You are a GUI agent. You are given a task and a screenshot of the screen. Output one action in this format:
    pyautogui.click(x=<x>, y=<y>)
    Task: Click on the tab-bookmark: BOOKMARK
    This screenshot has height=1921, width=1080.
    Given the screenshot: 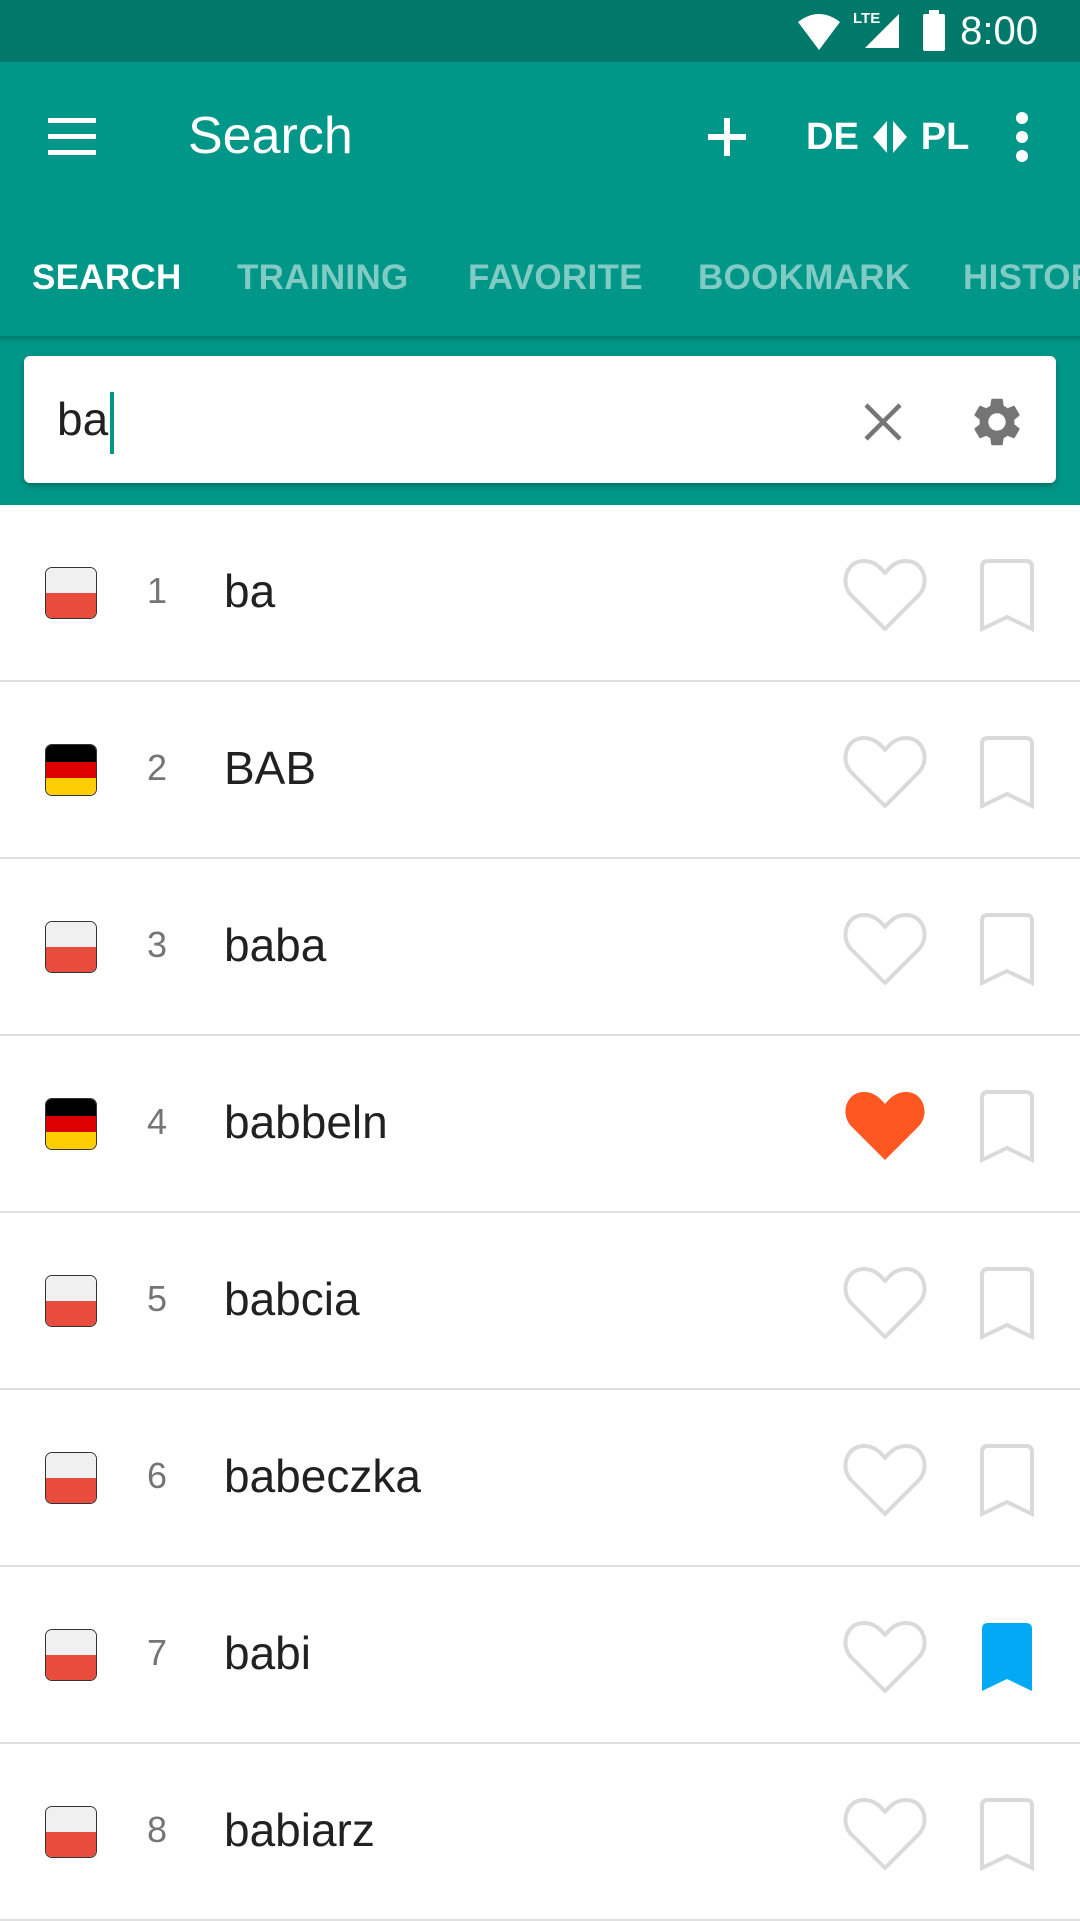 What is the action you would take?
    pyautogui.click(x=804, y=278)
    